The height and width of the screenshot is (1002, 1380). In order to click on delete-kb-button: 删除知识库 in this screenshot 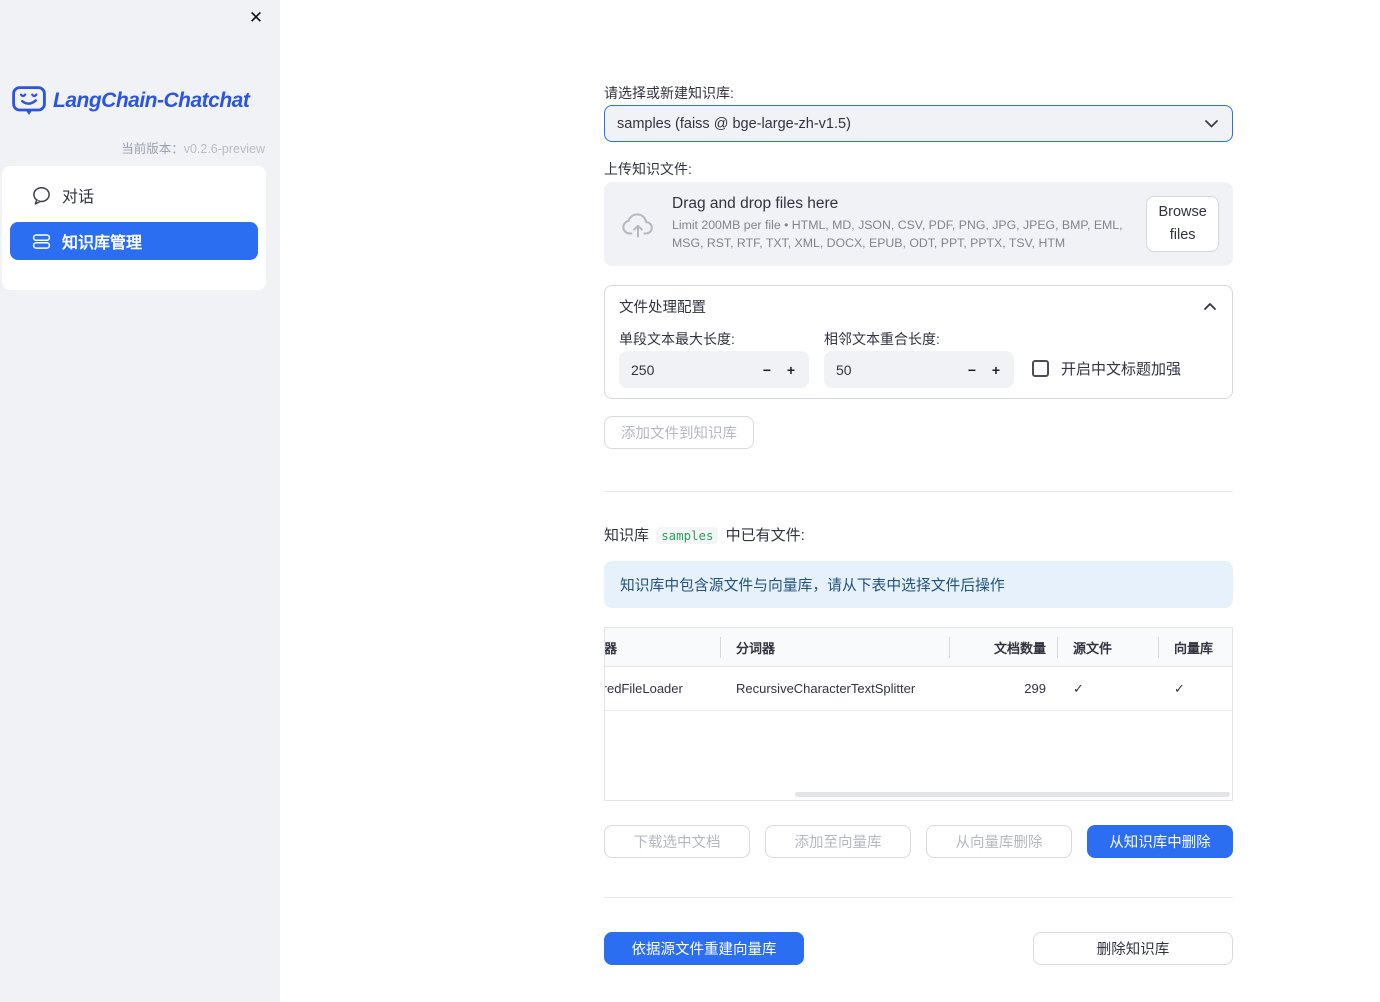, I will do `click(1133, 948)`.